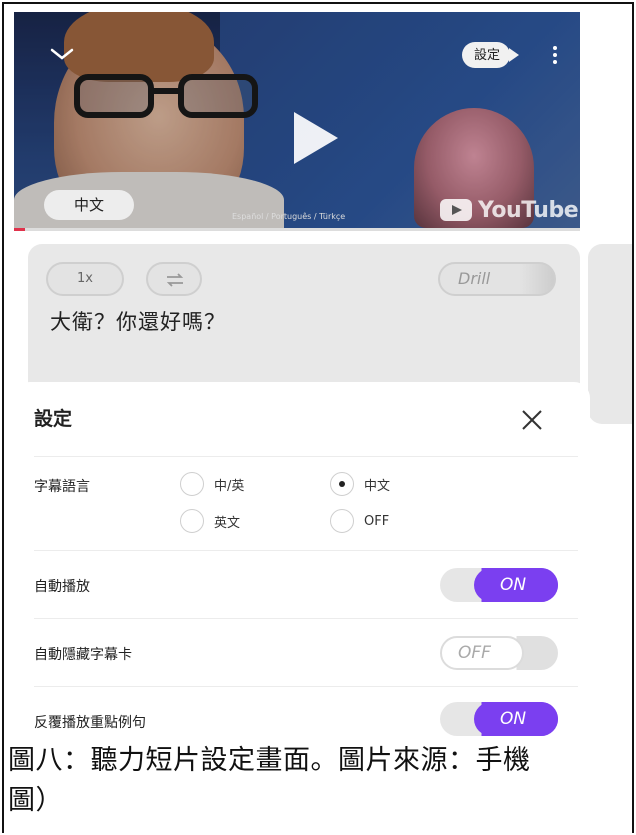 The image size is (636, 835). Describe the element at coordinates (83, 655) in the screenshot. I see `auto-hide-card-label: 自動隱藏字幕卡` at that location.